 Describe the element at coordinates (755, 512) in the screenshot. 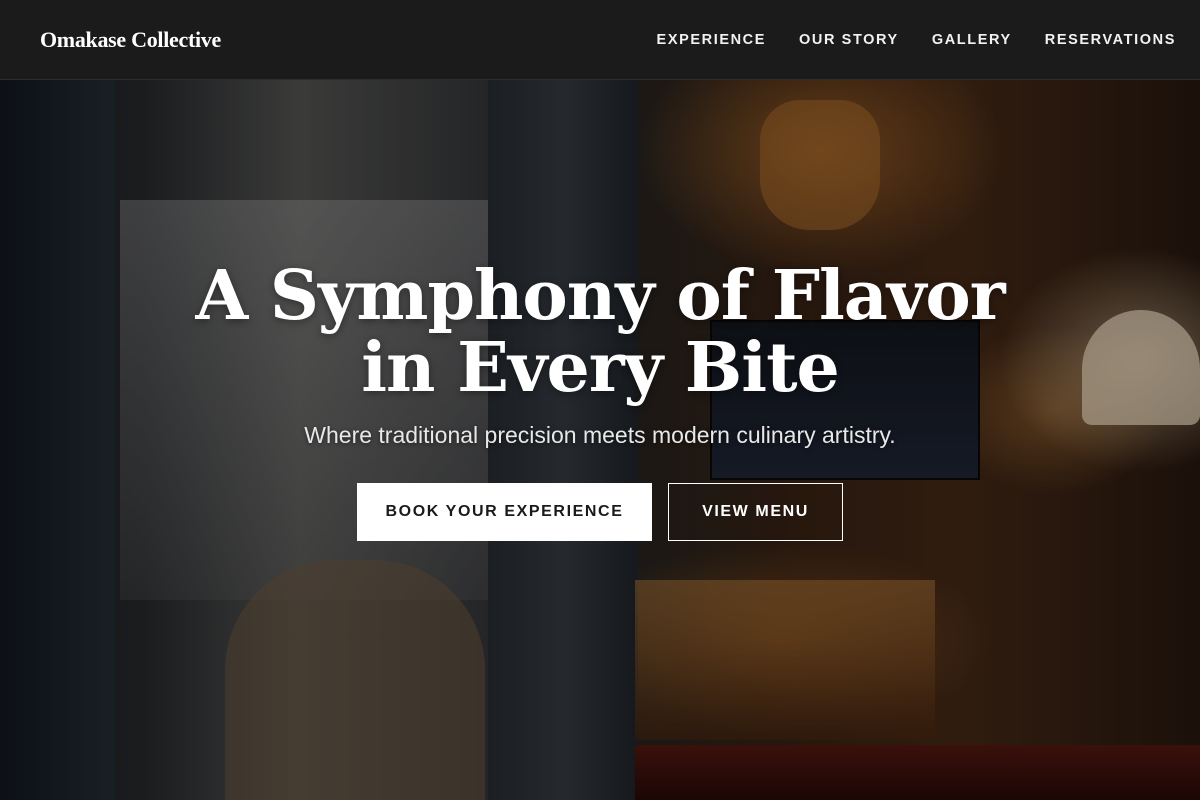

I see `view-menu-button: VIEW MENU` at that location.